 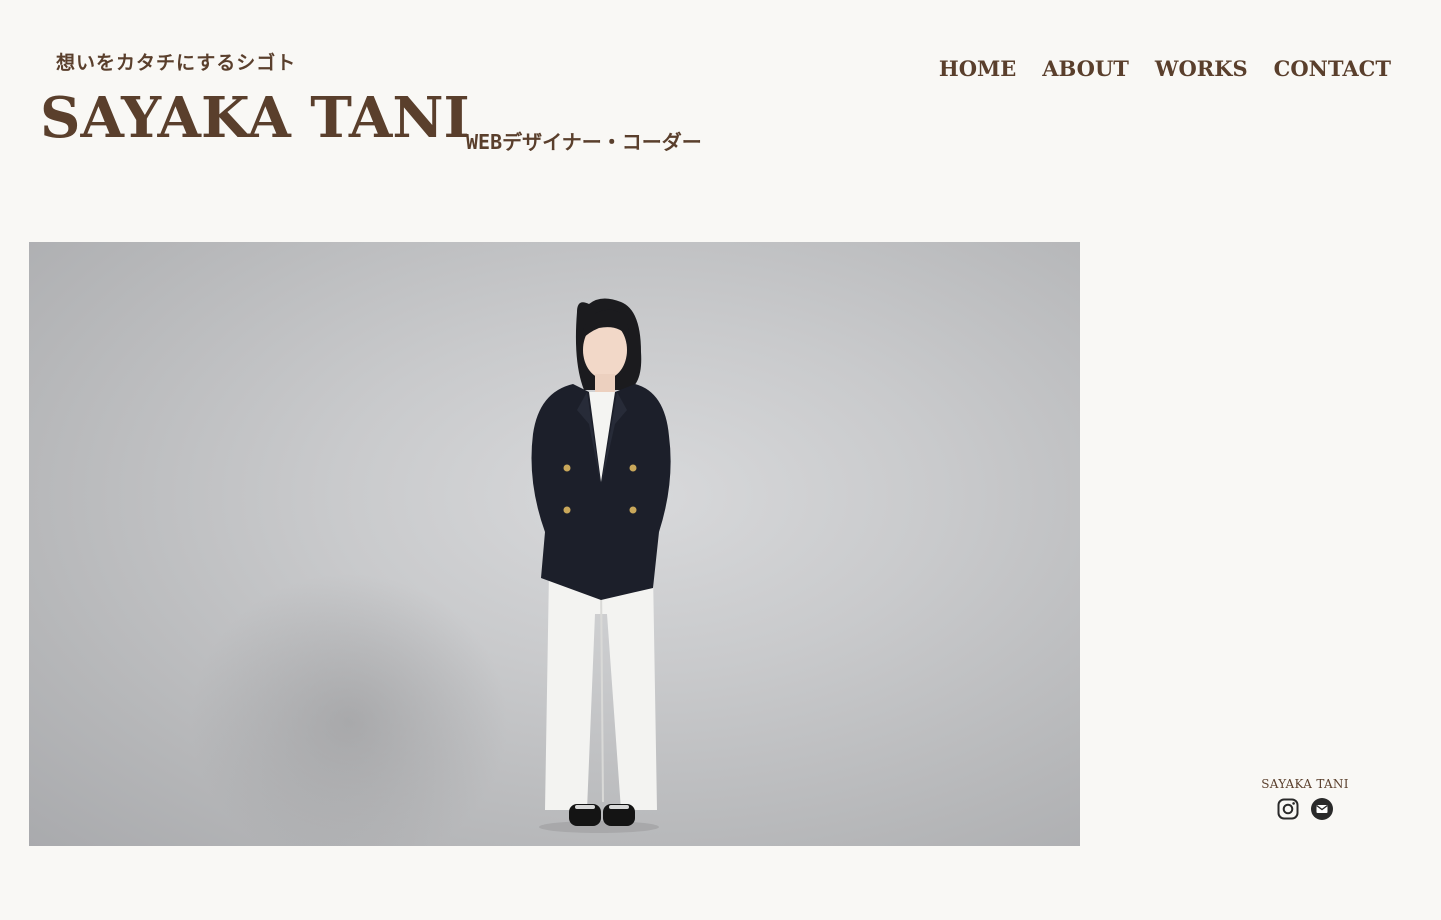 I want to click on portrait-figure, so click(x=601, y=565).